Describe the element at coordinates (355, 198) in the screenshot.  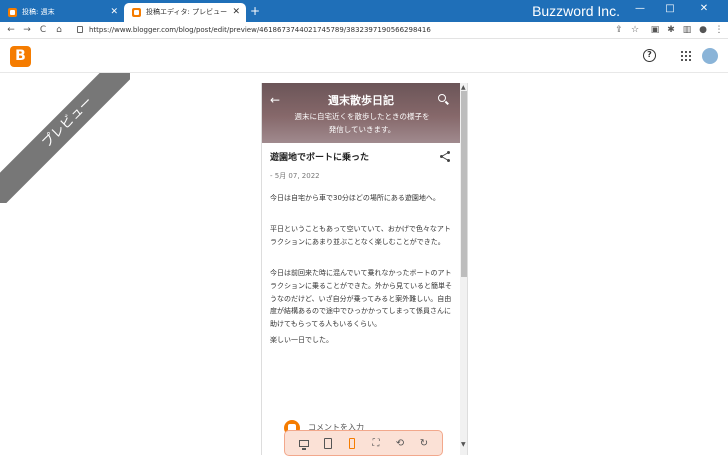
I see `post-paragraph: 今日は自宅から車で30分ほどの場所にある遊園地へ。` at that location.